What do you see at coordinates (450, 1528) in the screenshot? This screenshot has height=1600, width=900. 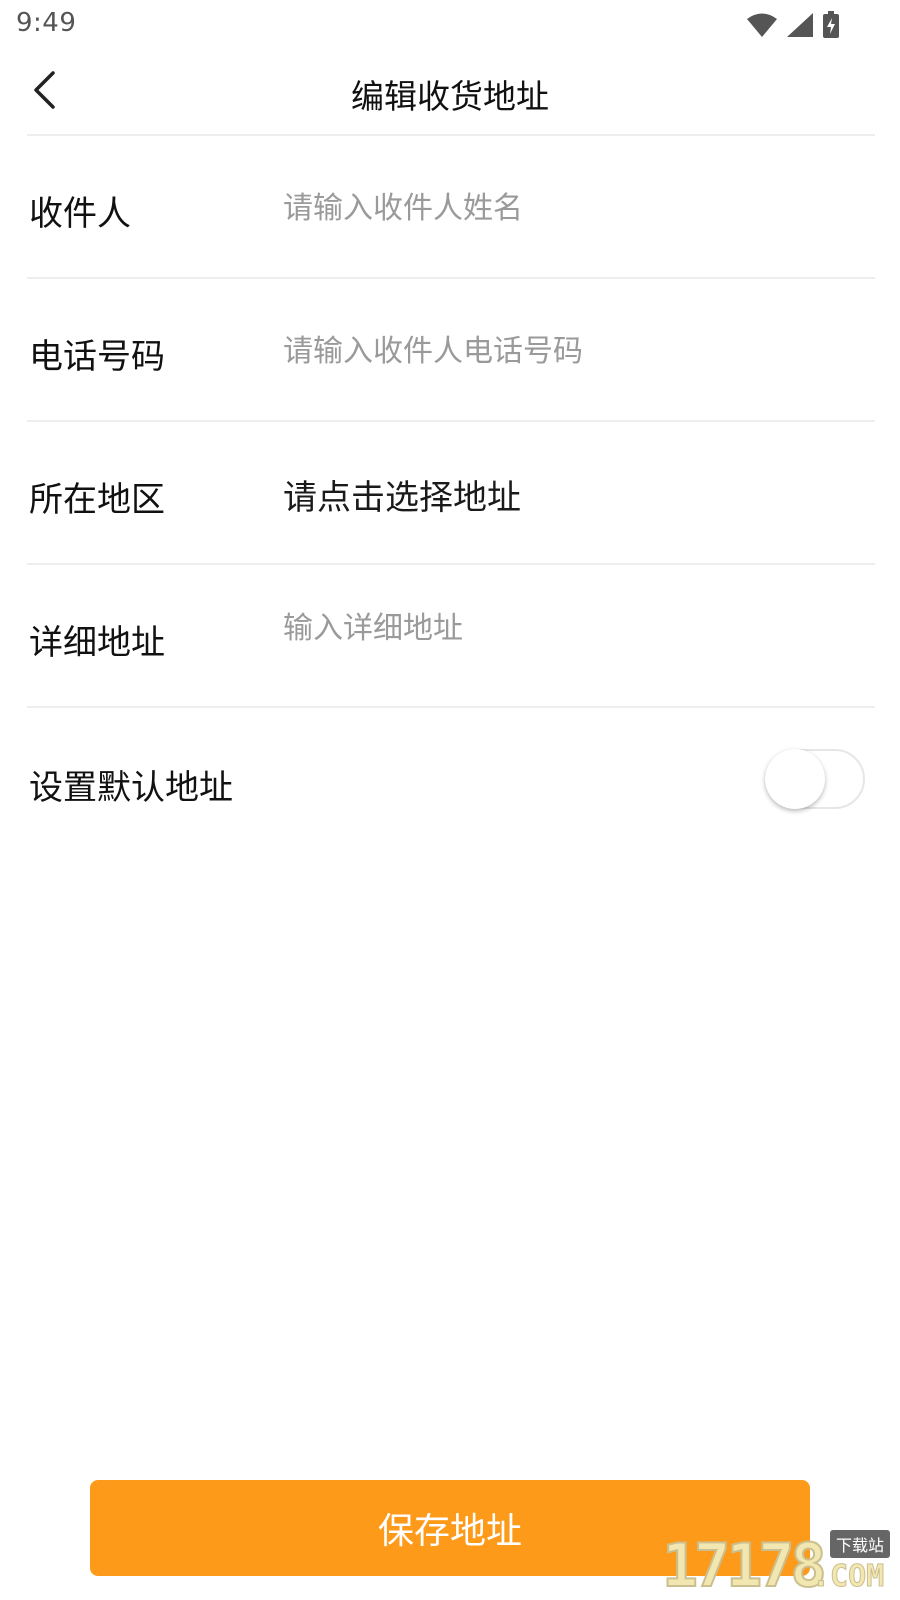 I see `save-address-button: 保存地址` at bounding box center [450, 1528].